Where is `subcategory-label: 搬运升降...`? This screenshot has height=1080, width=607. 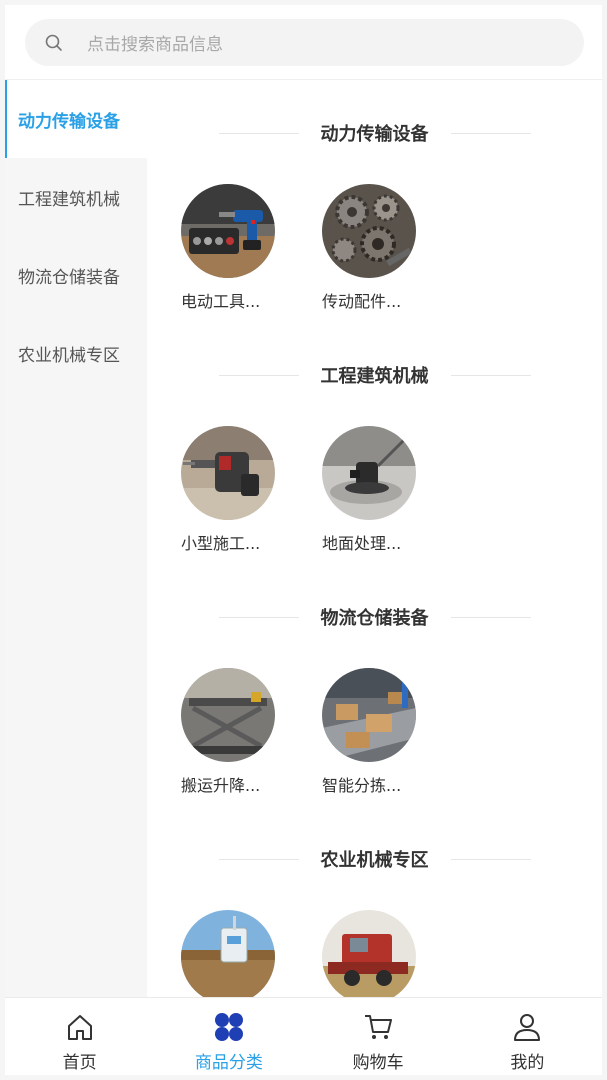
subcategory-label: 搬运升降... is located at coordinates (221, 785).